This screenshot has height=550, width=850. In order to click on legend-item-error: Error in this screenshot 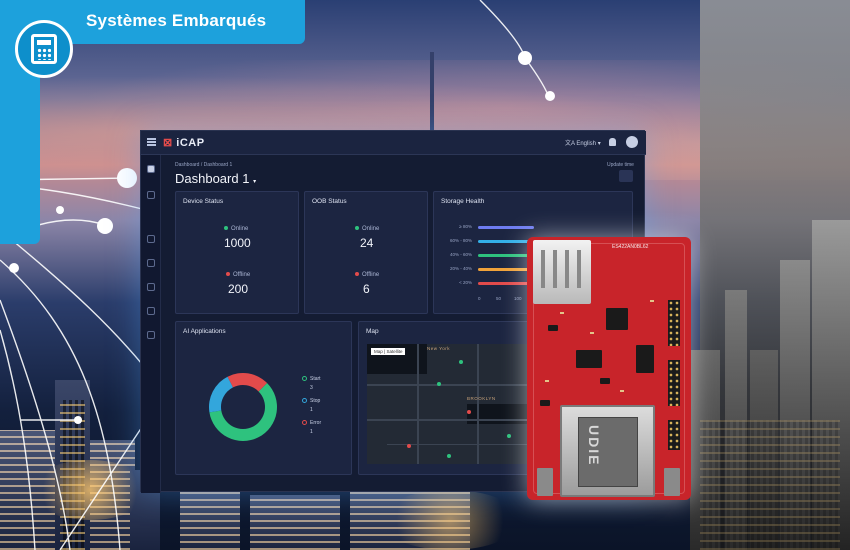, I will do `click(311, 423)`.